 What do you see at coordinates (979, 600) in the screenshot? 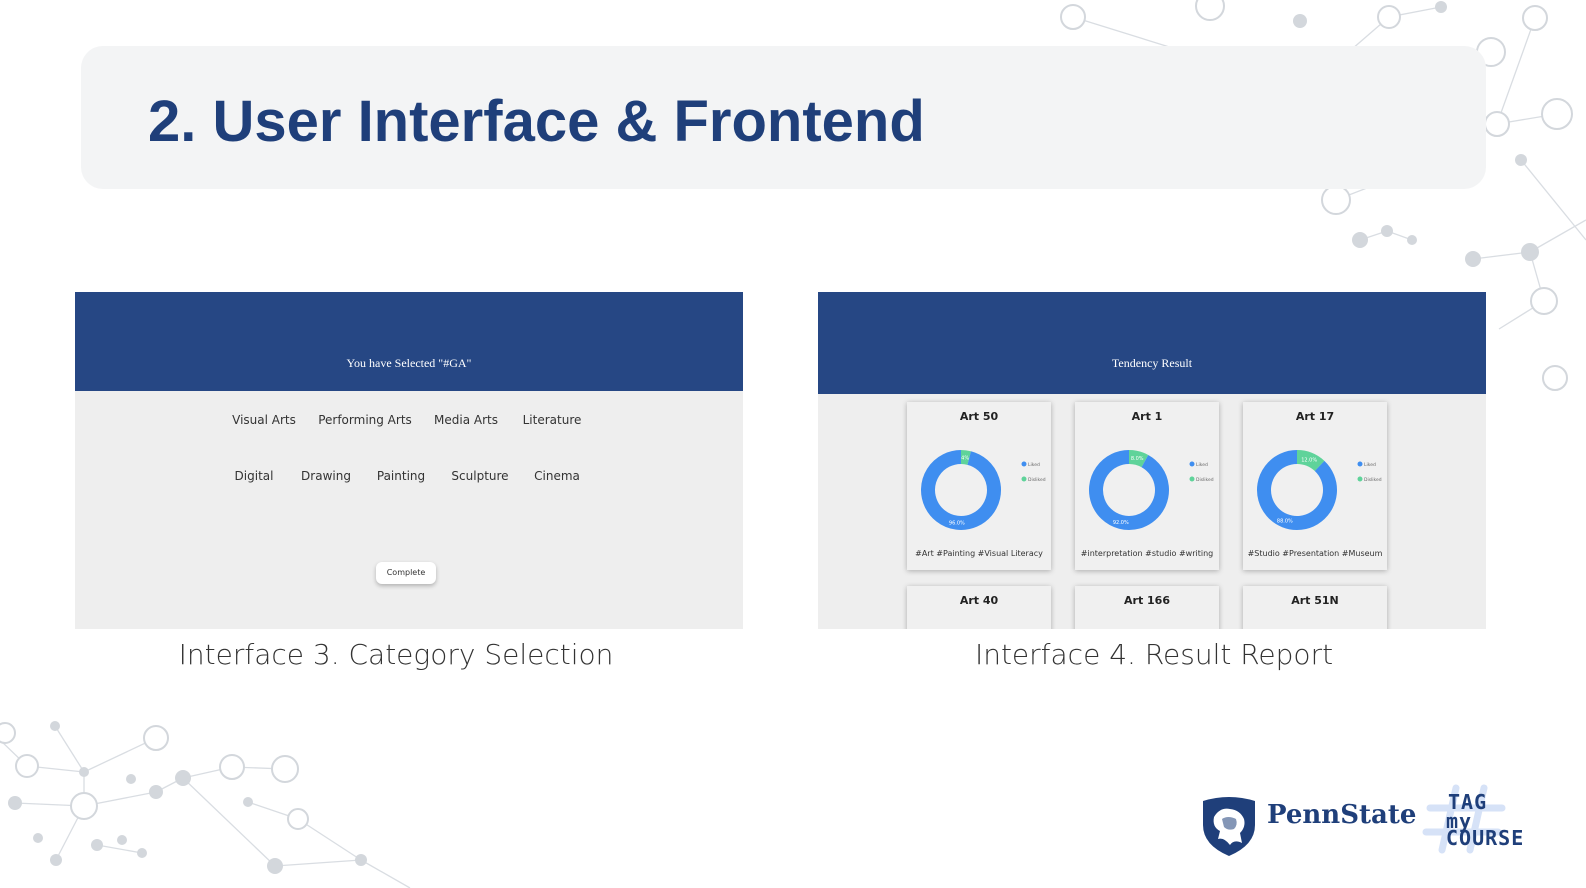
I see `card-title: Art 40` at bounding box center [979, 600].